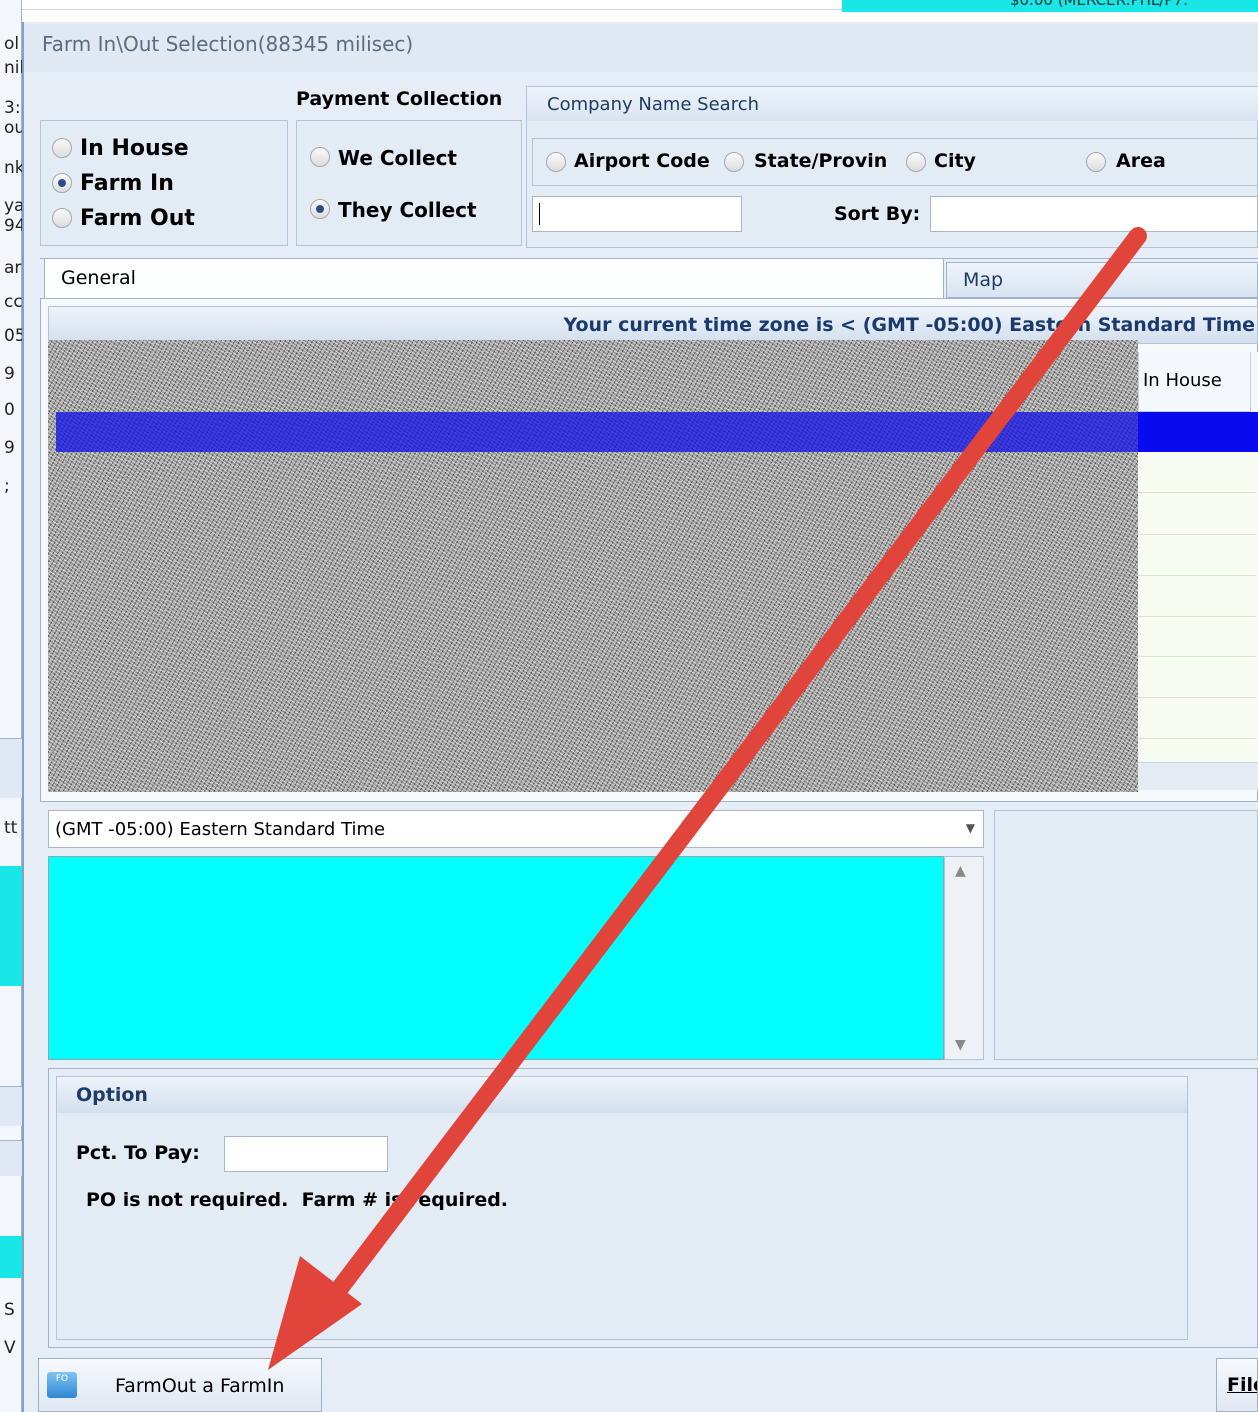  What do you see at coordinates (1198, 432) in the screenshot?
I see `selected-row-highlight` at bounding box center [1198, 432].